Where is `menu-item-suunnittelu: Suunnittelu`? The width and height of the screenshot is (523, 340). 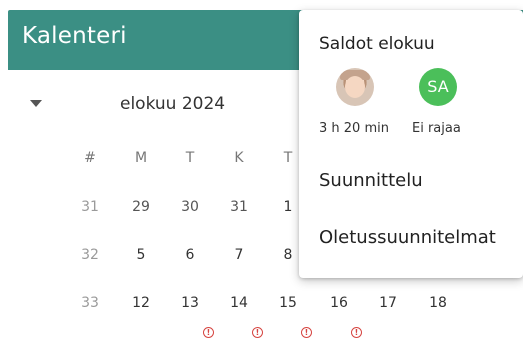 menu-item-suunnittelu: Suunnittelu is located at coordinates (371, 180).